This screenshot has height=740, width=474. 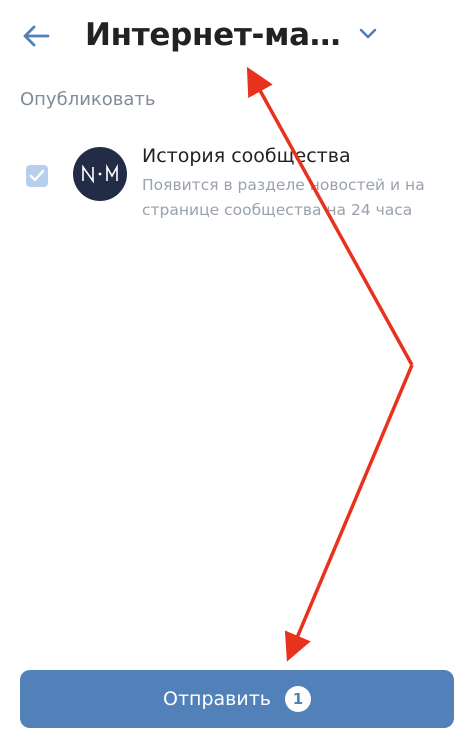 I want to click on send-count-badge: 1, so click(x=297, y=699).